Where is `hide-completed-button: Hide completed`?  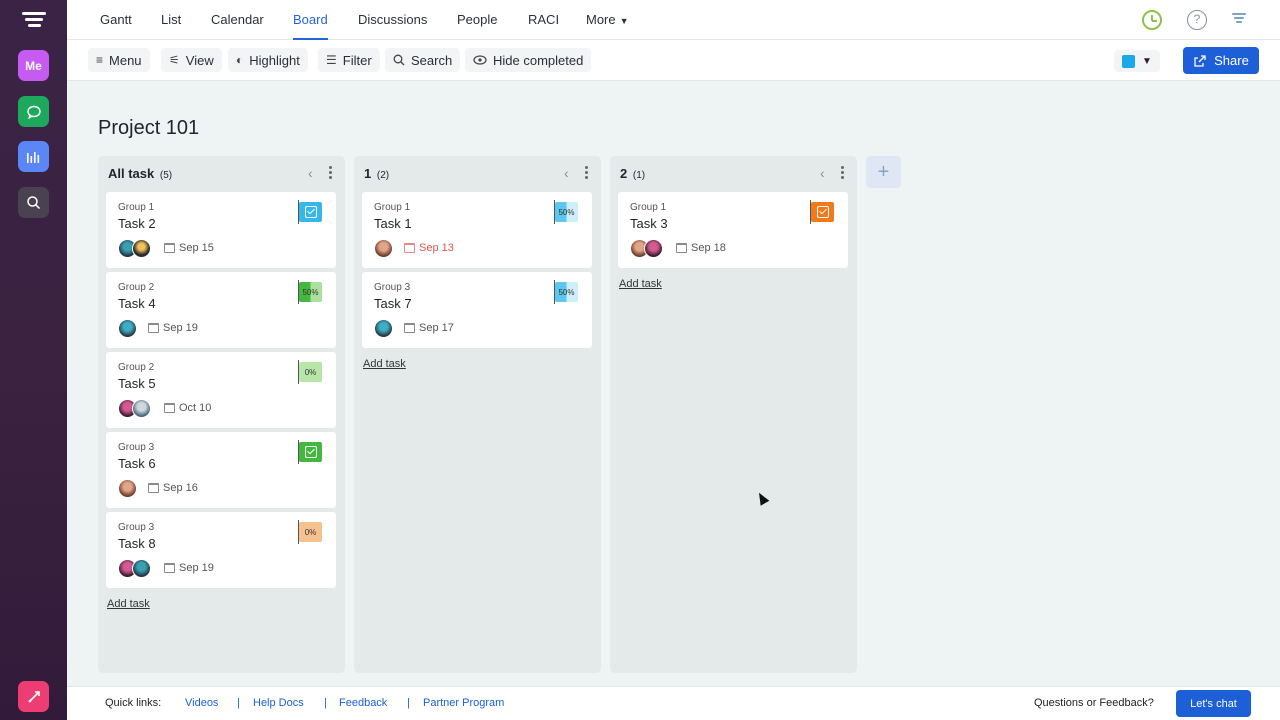
hide-completed-button: Hide completed is located at coordinates (528, 60).